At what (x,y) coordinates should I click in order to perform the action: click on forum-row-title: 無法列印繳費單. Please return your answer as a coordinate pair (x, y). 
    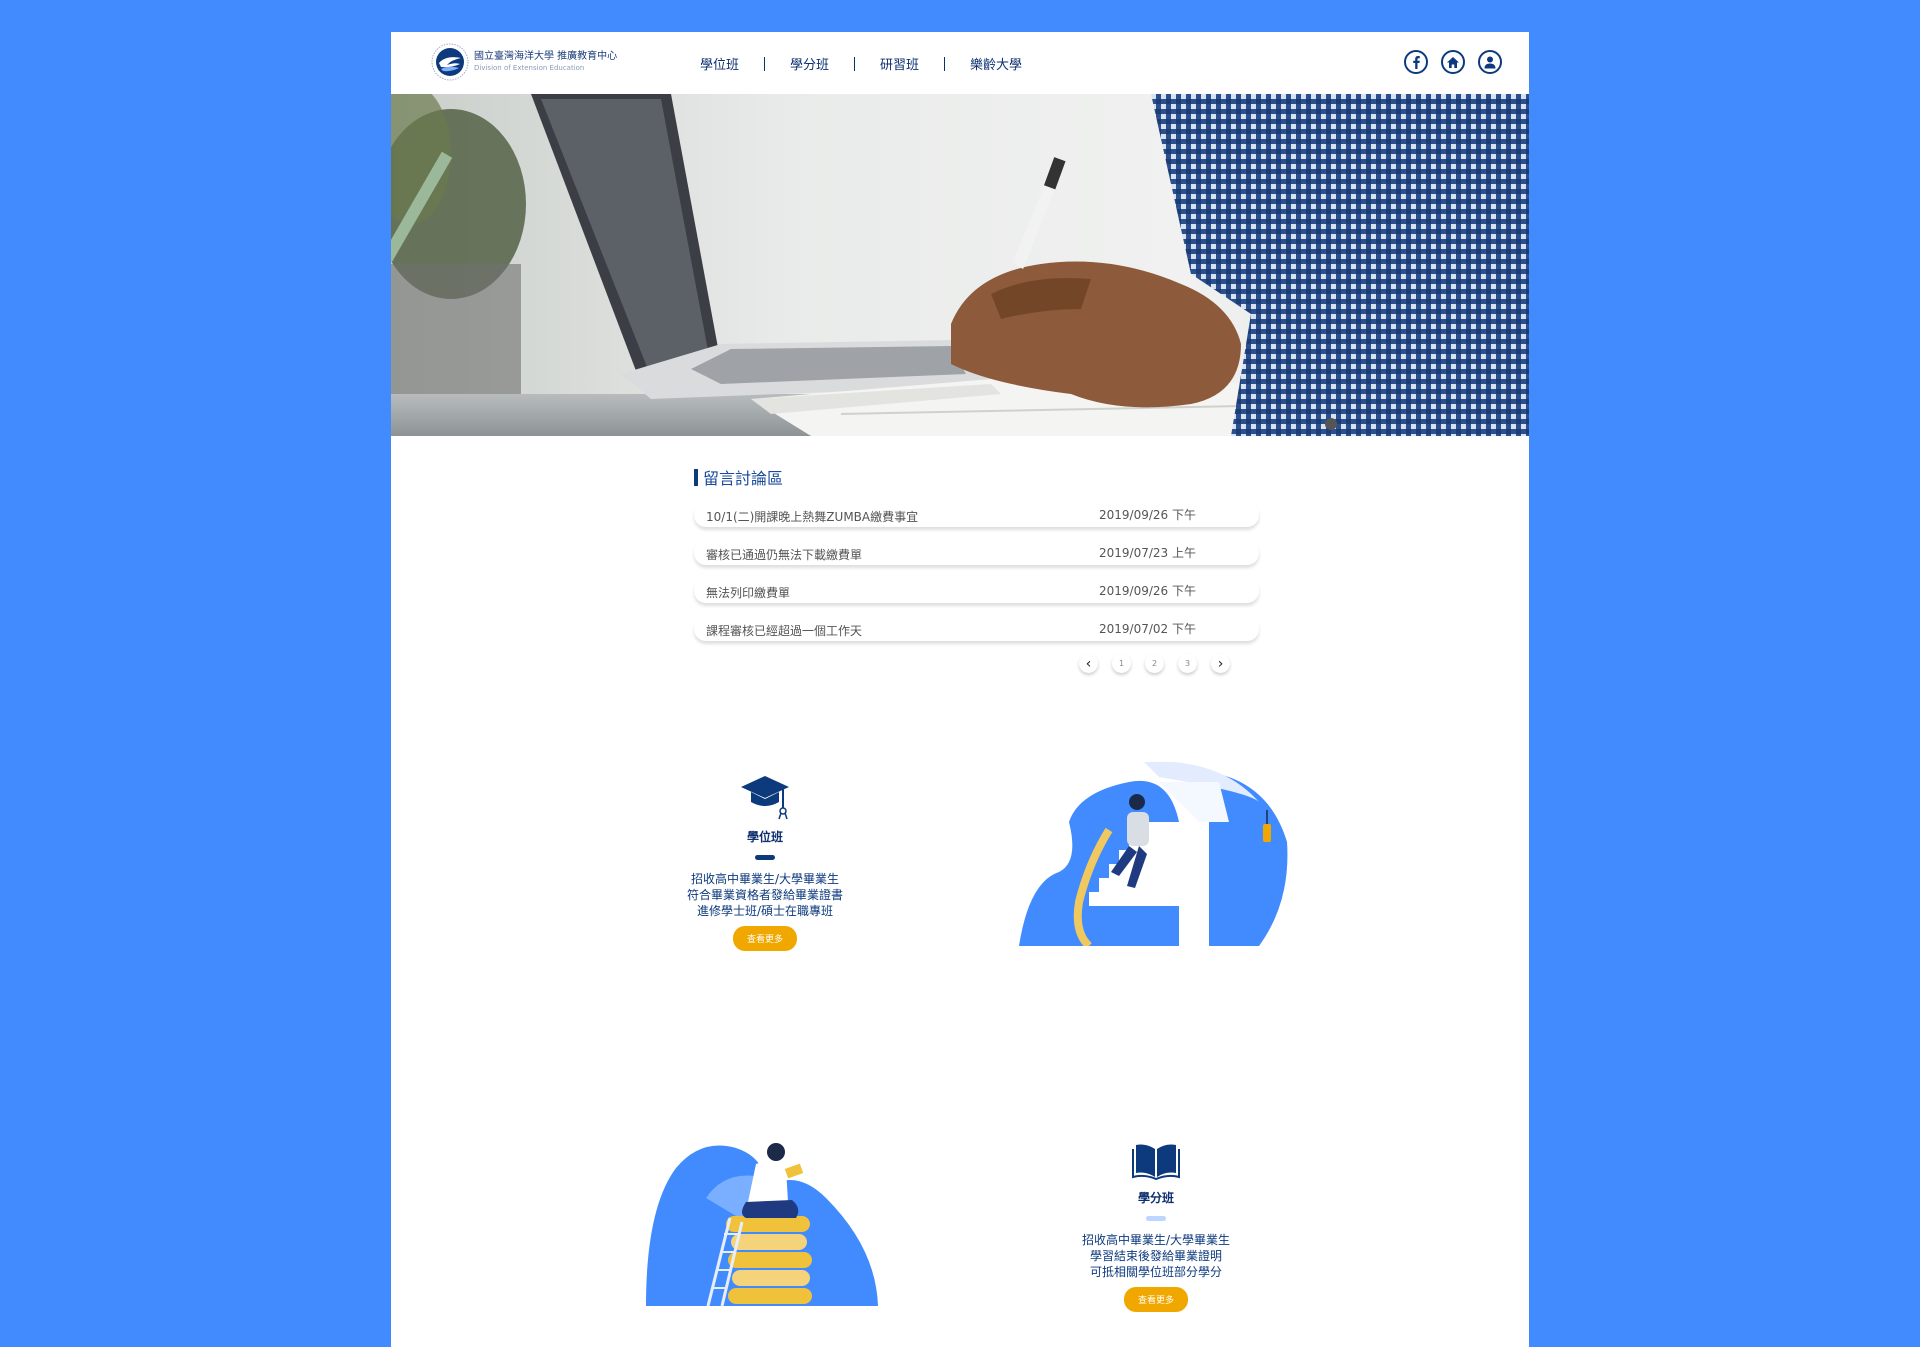
    Looking at the image, I should click on (748, 592).